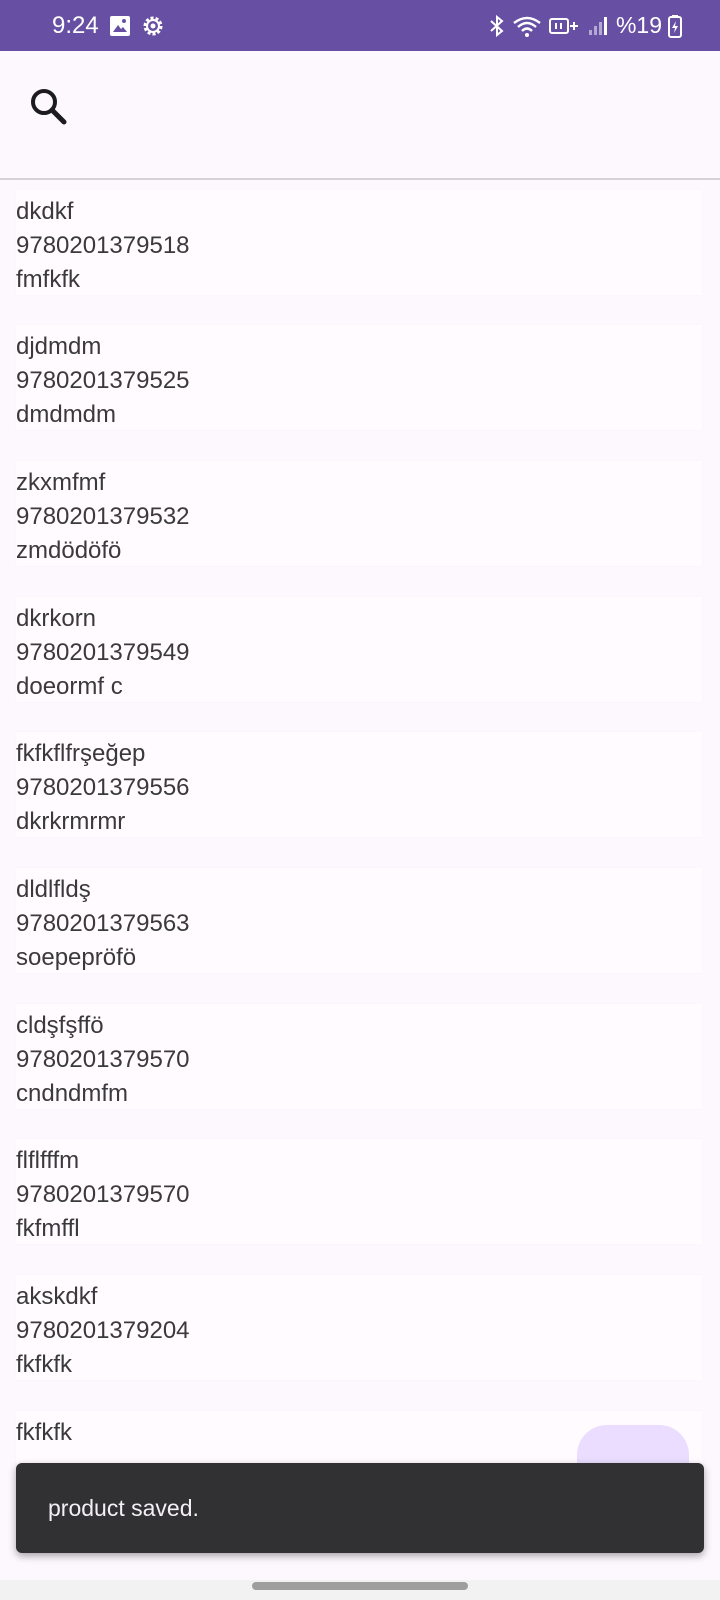 This screenshot has width=720, height=1600. What do you see at coordinates (59, 346) in the screenshot?
I see `product-name: djdmdm` at bounding box center [59, 346].